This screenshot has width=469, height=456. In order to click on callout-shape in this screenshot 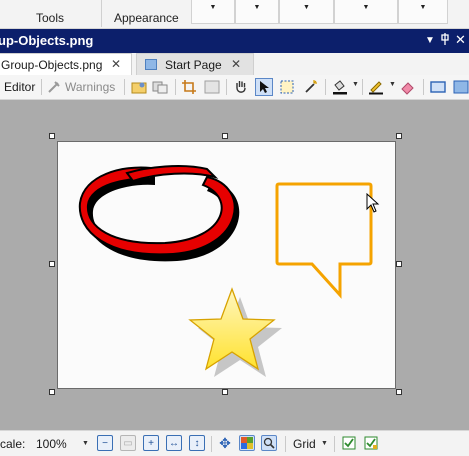, I will do `click(324, 240)`.